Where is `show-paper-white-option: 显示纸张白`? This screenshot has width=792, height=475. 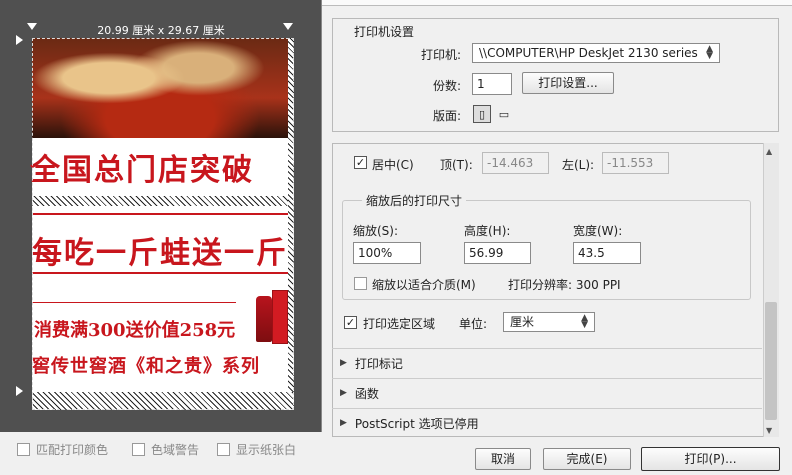 show-paper-white-option: 显示纸张白 is located at coordinates (256, 449).